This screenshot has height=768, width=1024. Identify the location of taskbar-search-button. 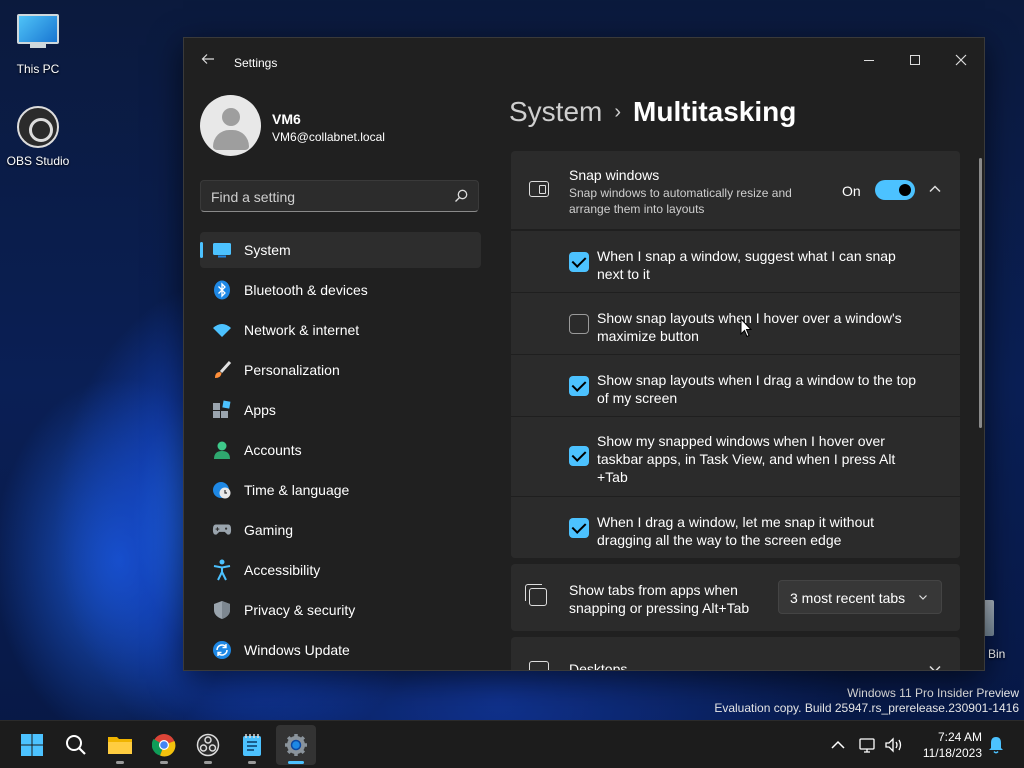
(76, 745).